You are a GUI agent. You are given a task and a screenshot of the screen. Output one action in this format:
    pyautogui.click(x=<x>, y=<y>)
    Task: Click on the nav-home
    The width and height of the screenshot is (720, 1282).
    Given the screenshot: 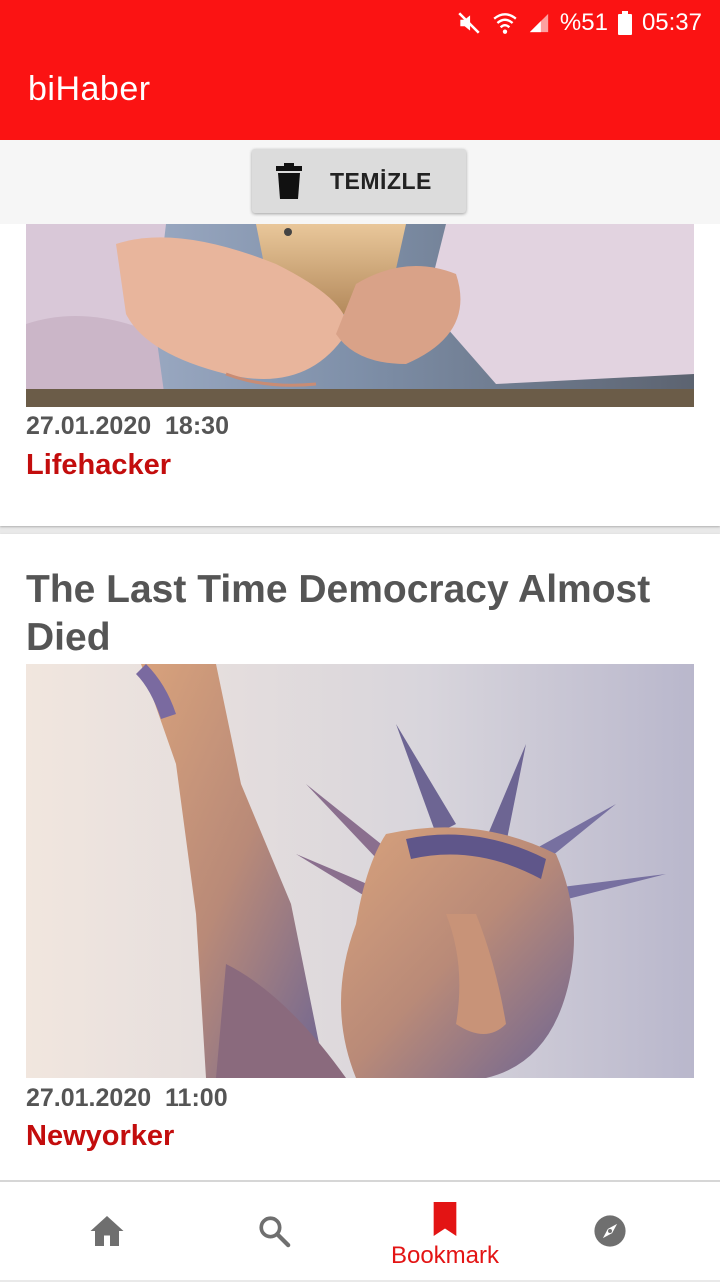 What is the action you would take?
    pyautogui.click(x=107, y=1232)
    